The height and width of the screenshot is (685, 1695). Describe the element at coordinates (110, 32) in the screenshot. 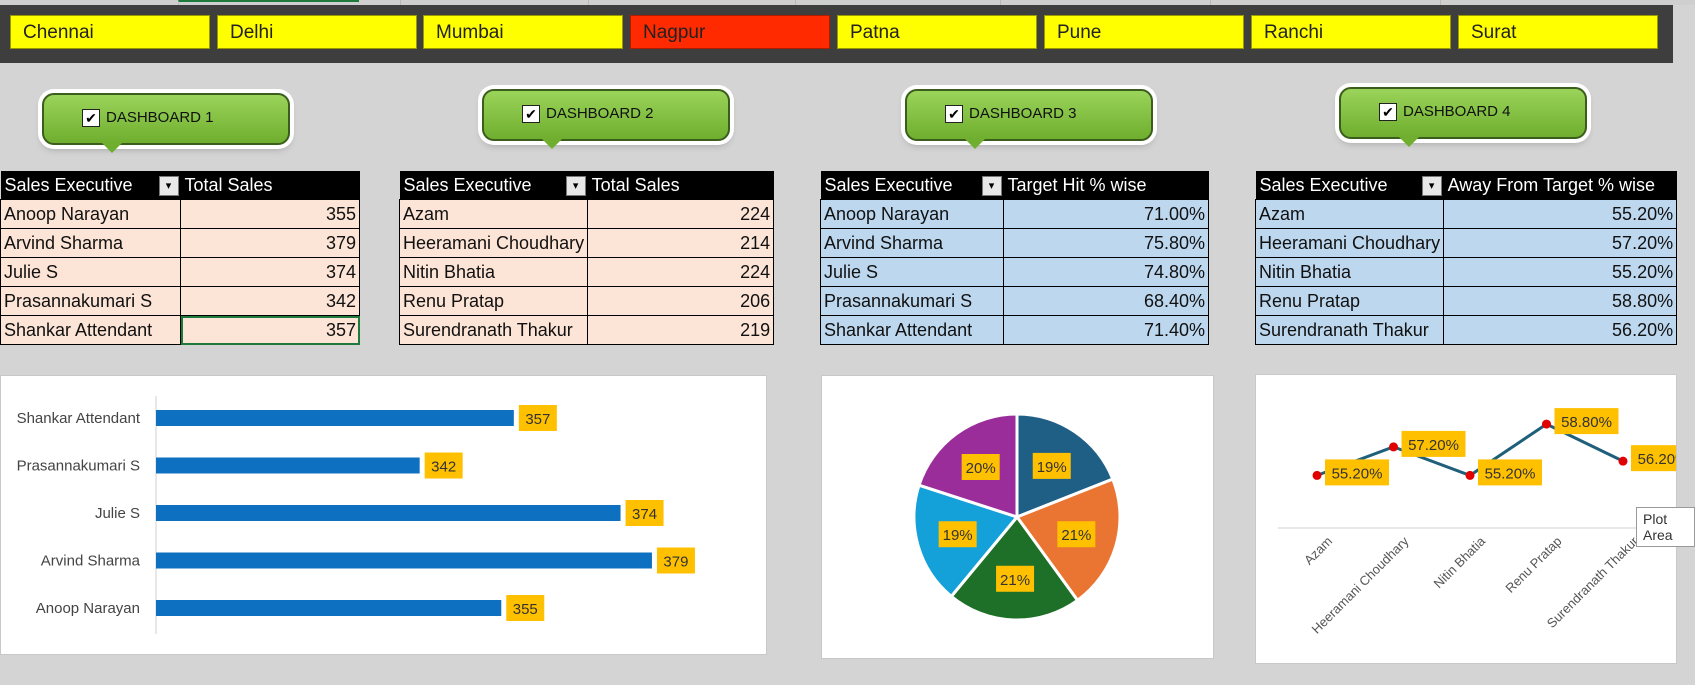

I see `slicer-item-chennai: Chennai` at that location.